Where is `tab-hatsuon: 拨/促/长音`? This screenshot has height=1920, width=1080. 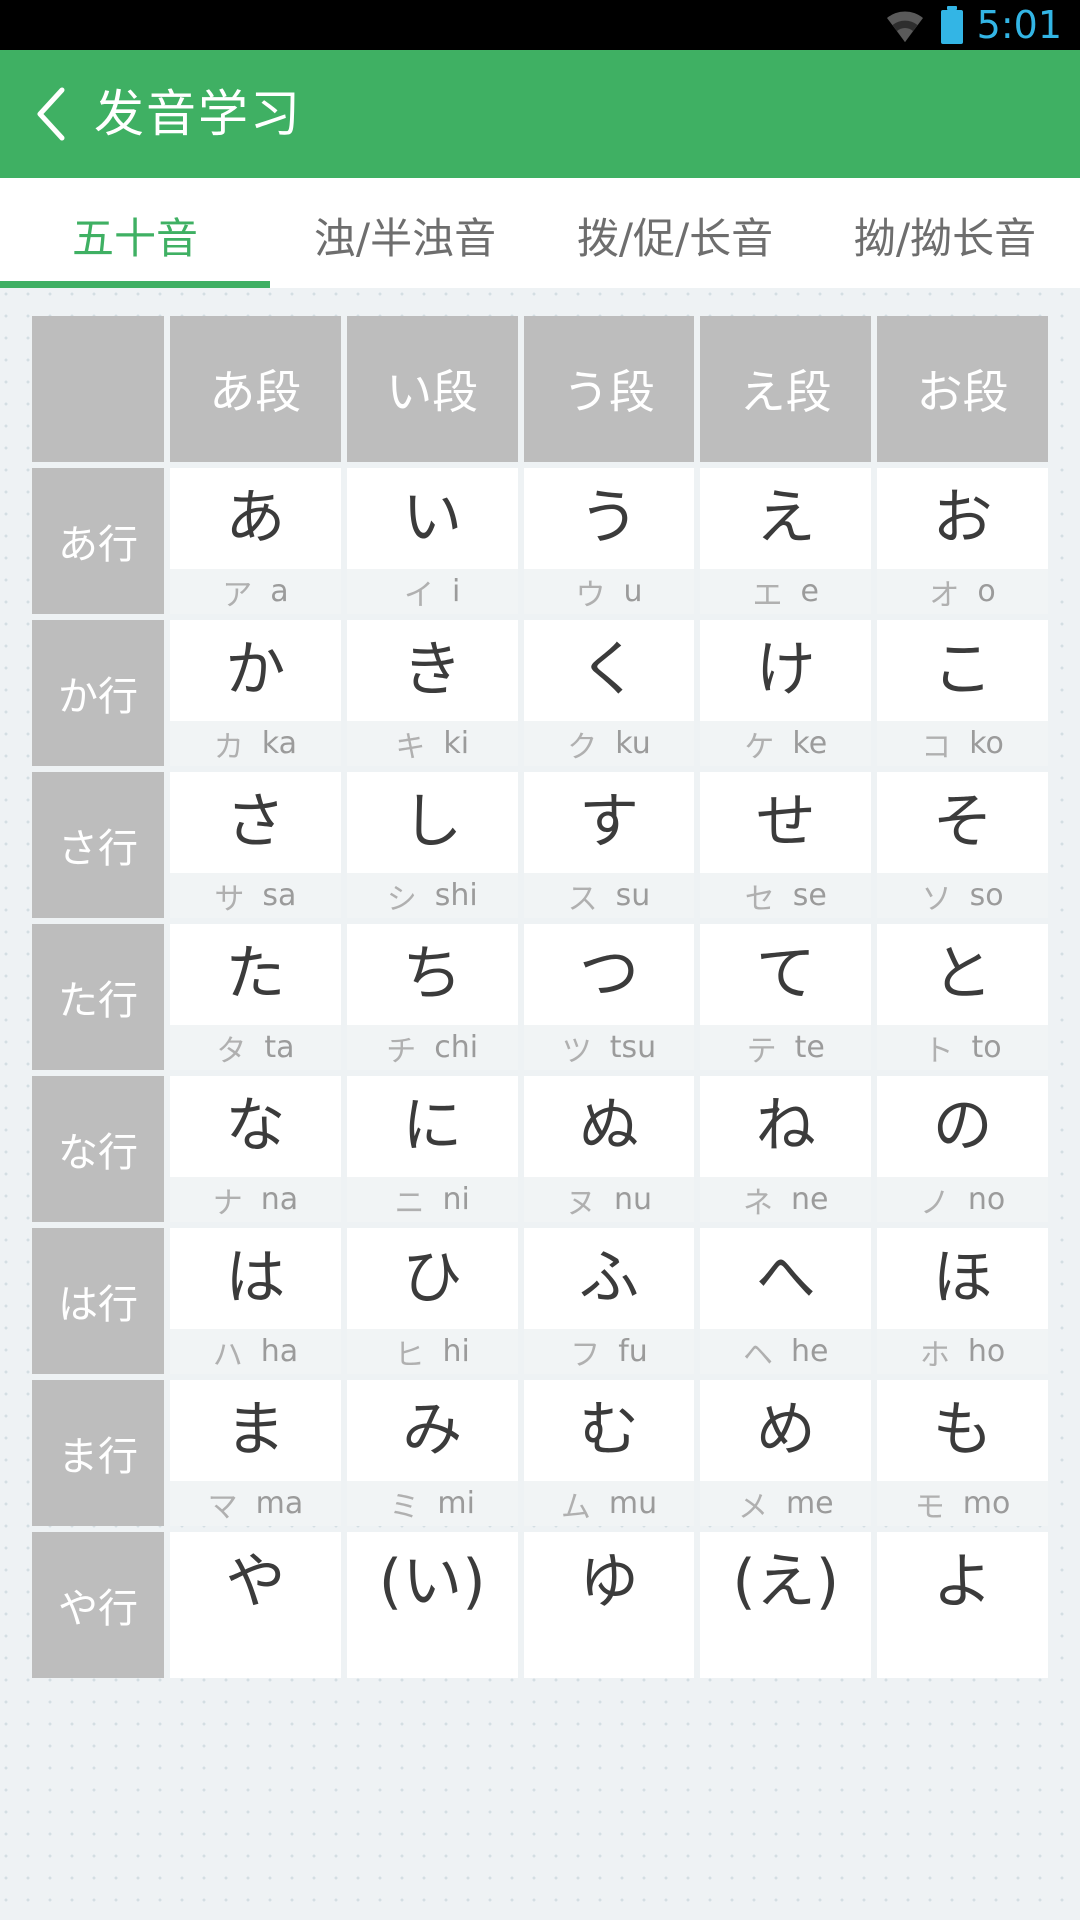
tab-hatsuon: 拨/促/长音 is located at coordinates (675, 253).